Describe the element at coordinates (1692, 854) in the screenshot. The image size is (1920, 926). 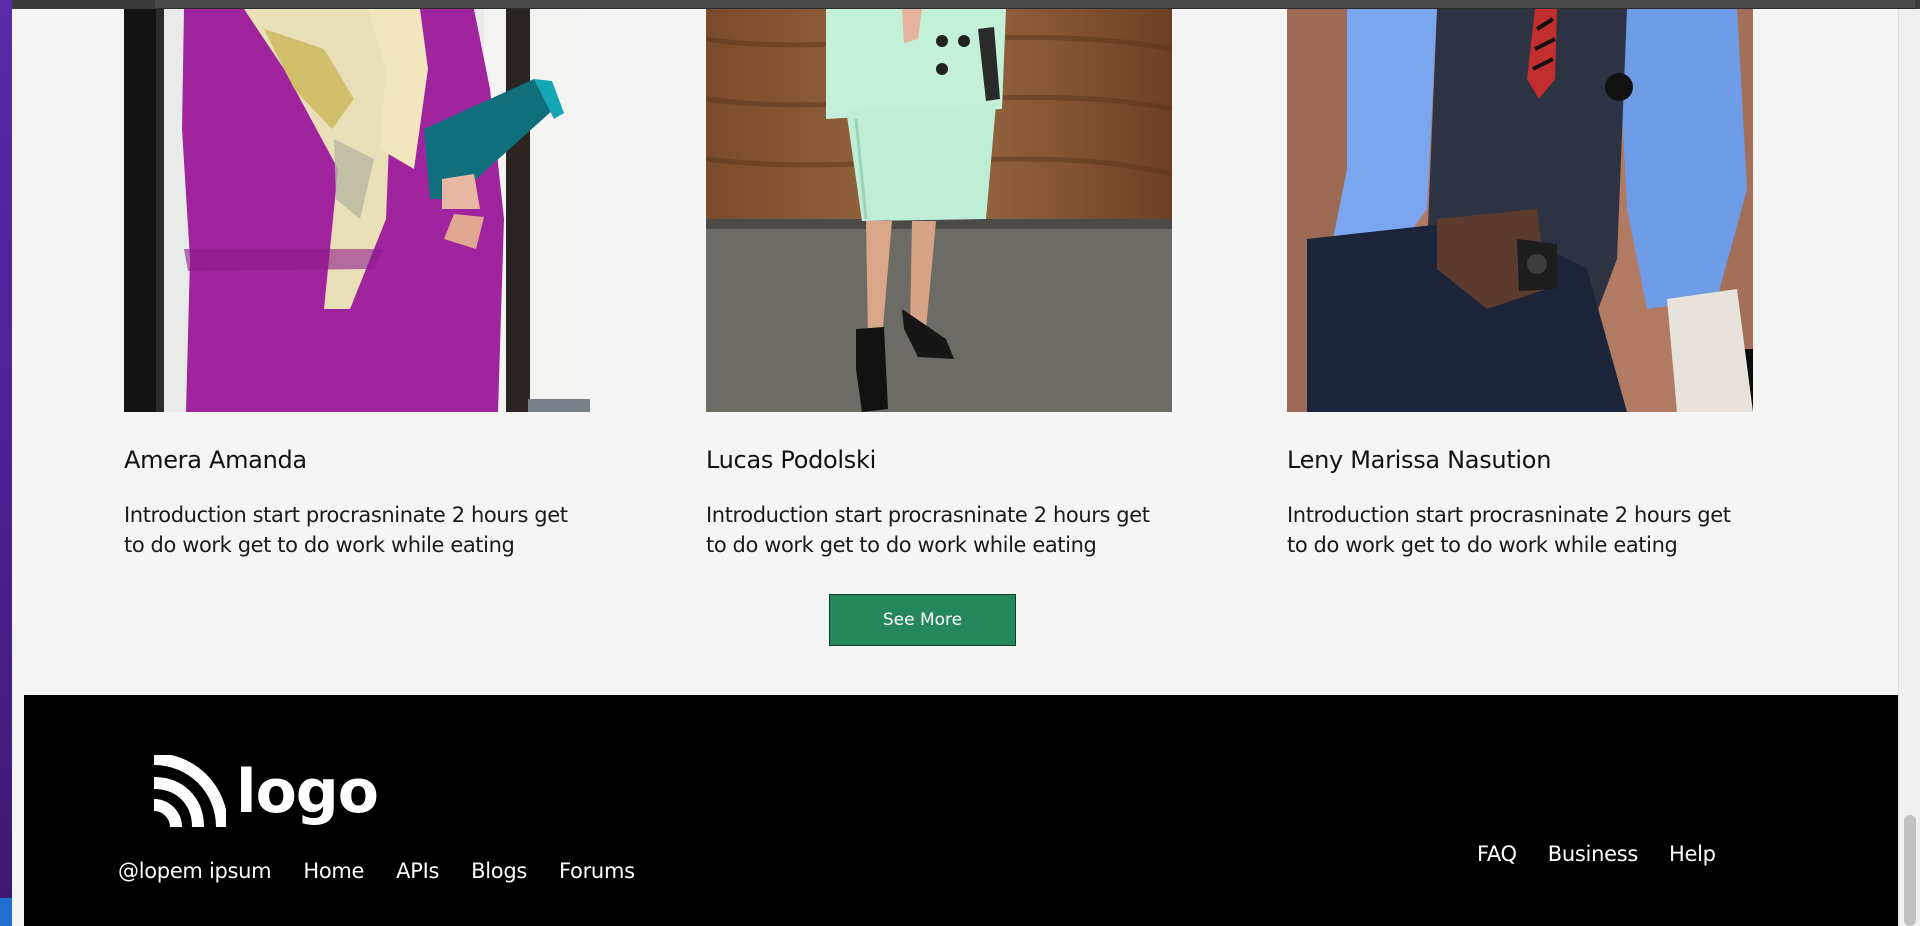
I see `footer-link-help: Help` at that location.